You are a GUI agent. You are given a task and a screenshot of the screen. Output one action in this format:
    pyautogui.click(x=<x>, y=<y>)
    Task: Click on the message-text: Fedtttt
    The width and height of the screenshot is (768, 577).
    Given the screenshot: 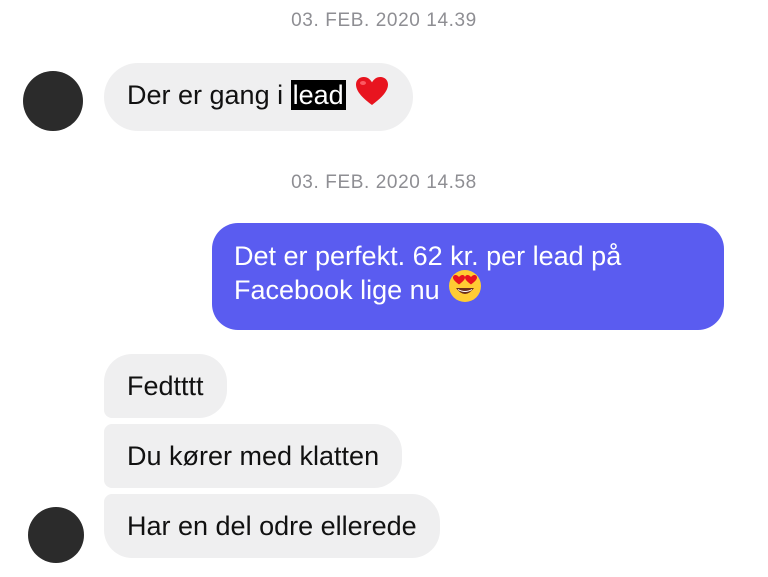 What is the action you would take?
    pyautogui.click(x=165, y=386)
    